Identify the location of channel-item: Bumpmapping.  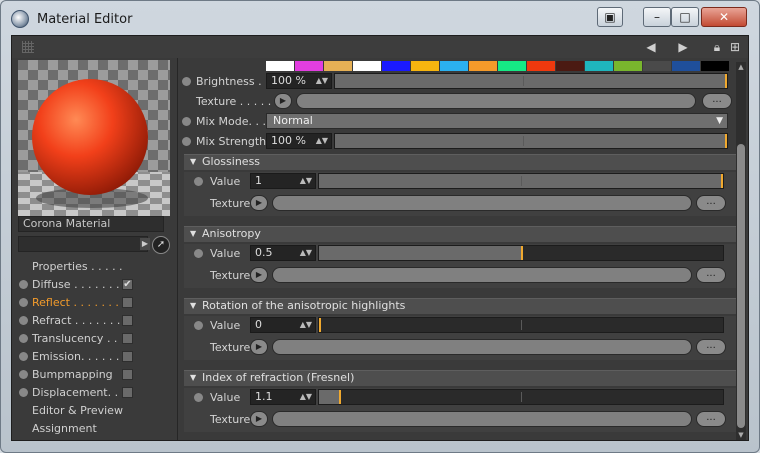
(94, 375).